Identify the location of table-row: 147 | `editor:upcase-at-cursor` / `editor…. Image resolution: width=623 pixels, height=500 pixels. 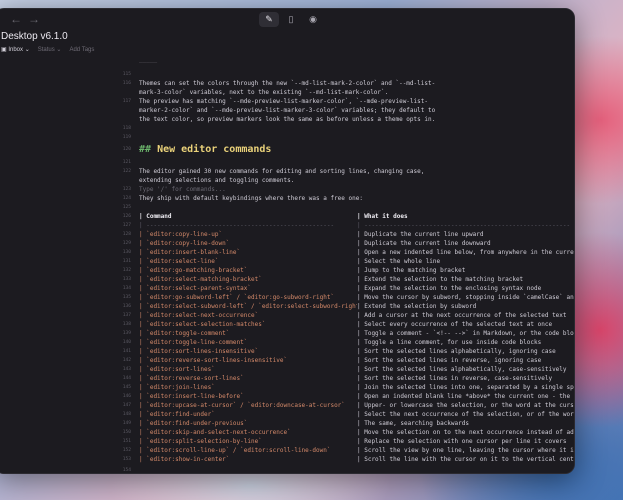
(287, 405).